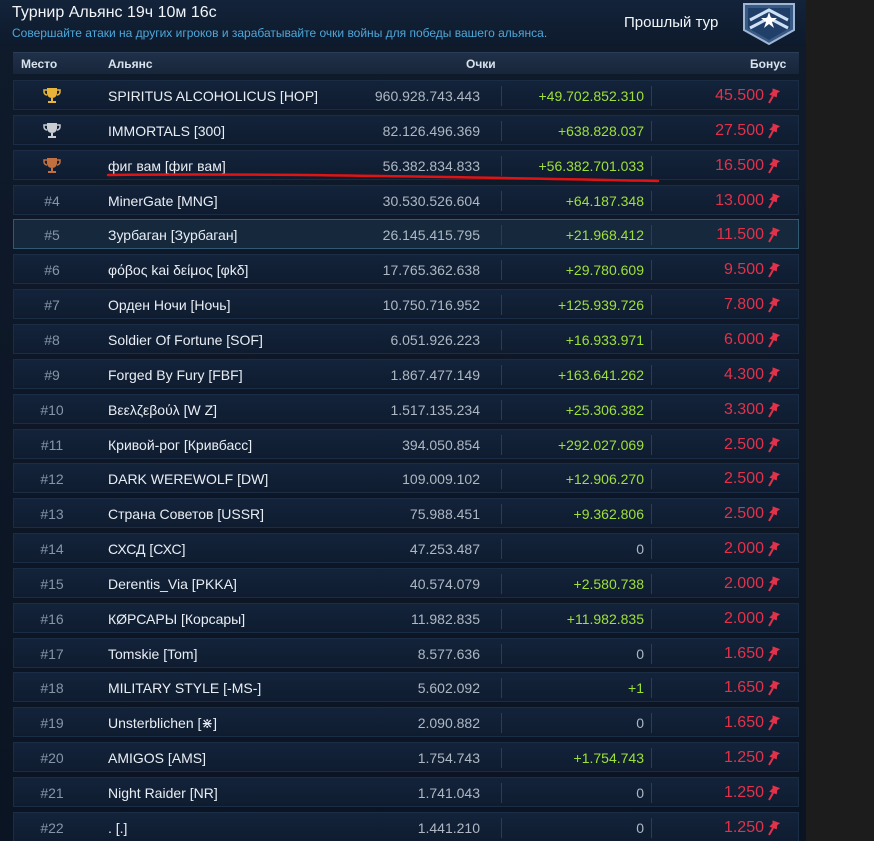 The image size is (874, 841). What do you see at coordinates (52, 514) in the screenshot?
I see `rank-number: #13` at bounding box center [52, 514].